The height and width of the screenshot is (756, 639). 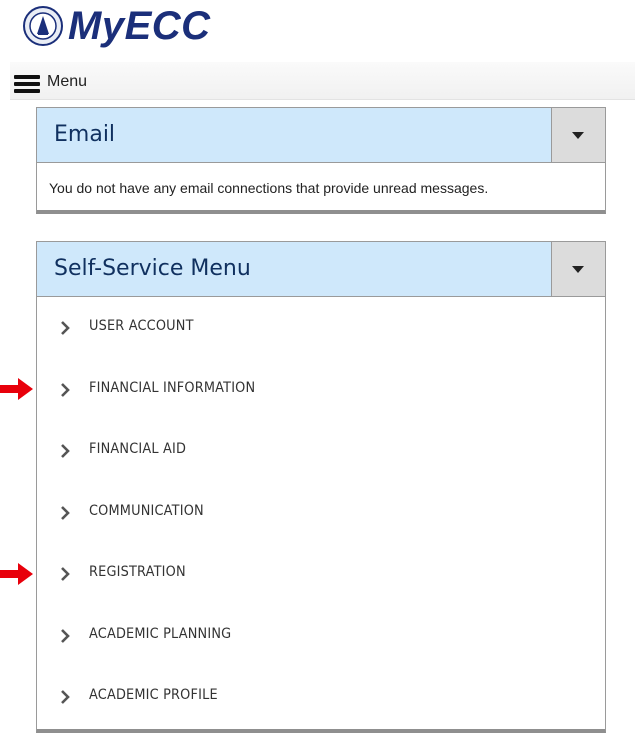 What do you see at coordinates (138, 449) in the screenshot?
I see `menu-item-label: FINANCIAL AID` at bounding box center [138, 449].